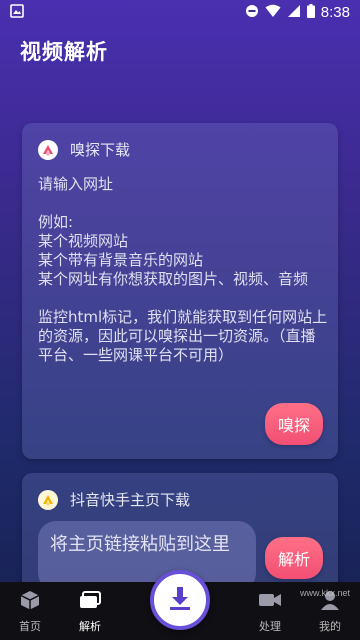 This screenshot has width=360, height=640. Describe the element at coordinates (335, 12) in the screenshot. I see `status-time: 8:38` at that location.